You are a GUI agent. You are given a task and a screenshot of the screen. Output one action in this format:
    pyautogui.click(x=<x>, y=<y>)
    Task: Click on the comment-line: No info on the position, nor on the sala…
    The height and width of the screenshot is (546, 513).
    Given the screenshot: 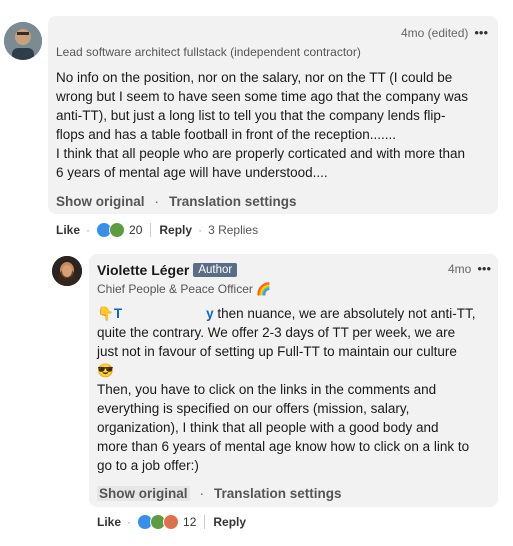 What is the action you would take?
    pyautogui.click(x=254, y=77)
    